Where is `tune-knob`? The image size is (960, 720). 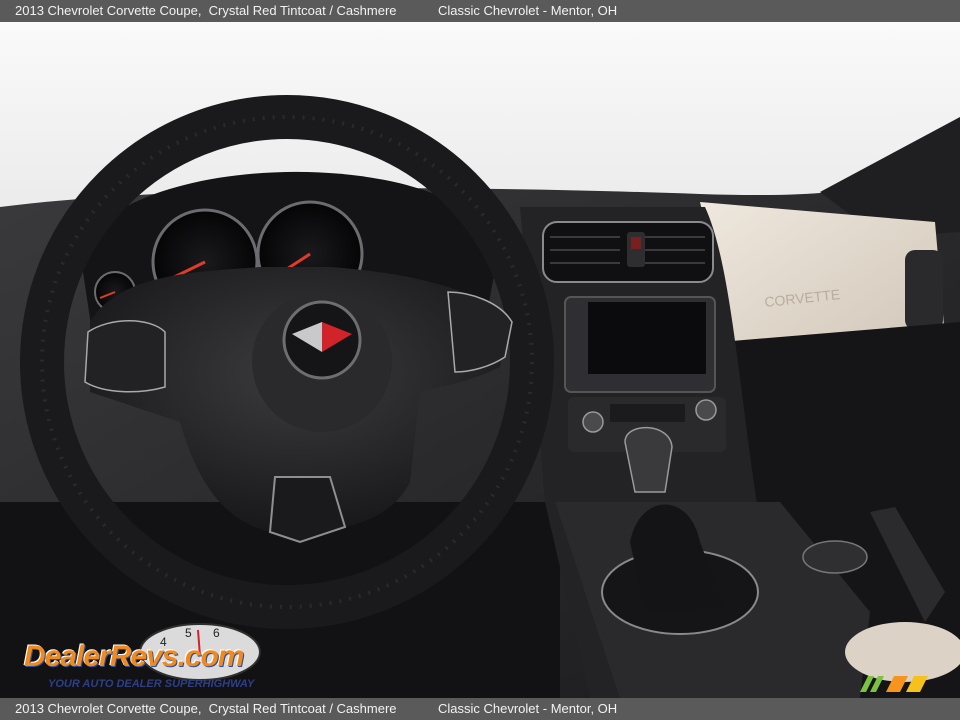 tune-knob is located at coordinates (706, 410).